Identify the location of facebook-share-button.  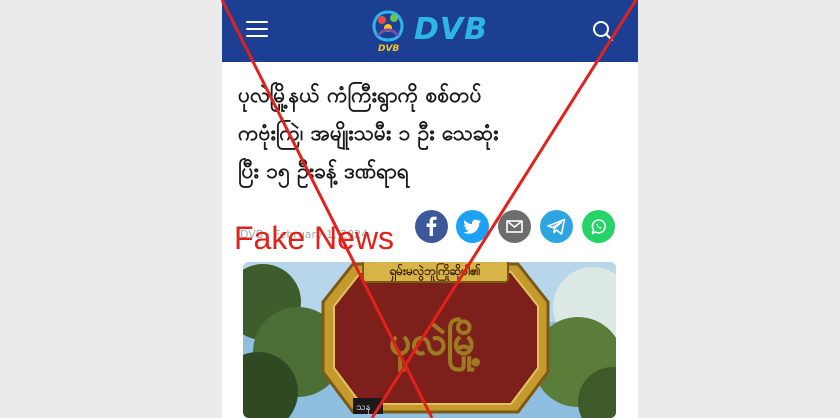
(431, 226).